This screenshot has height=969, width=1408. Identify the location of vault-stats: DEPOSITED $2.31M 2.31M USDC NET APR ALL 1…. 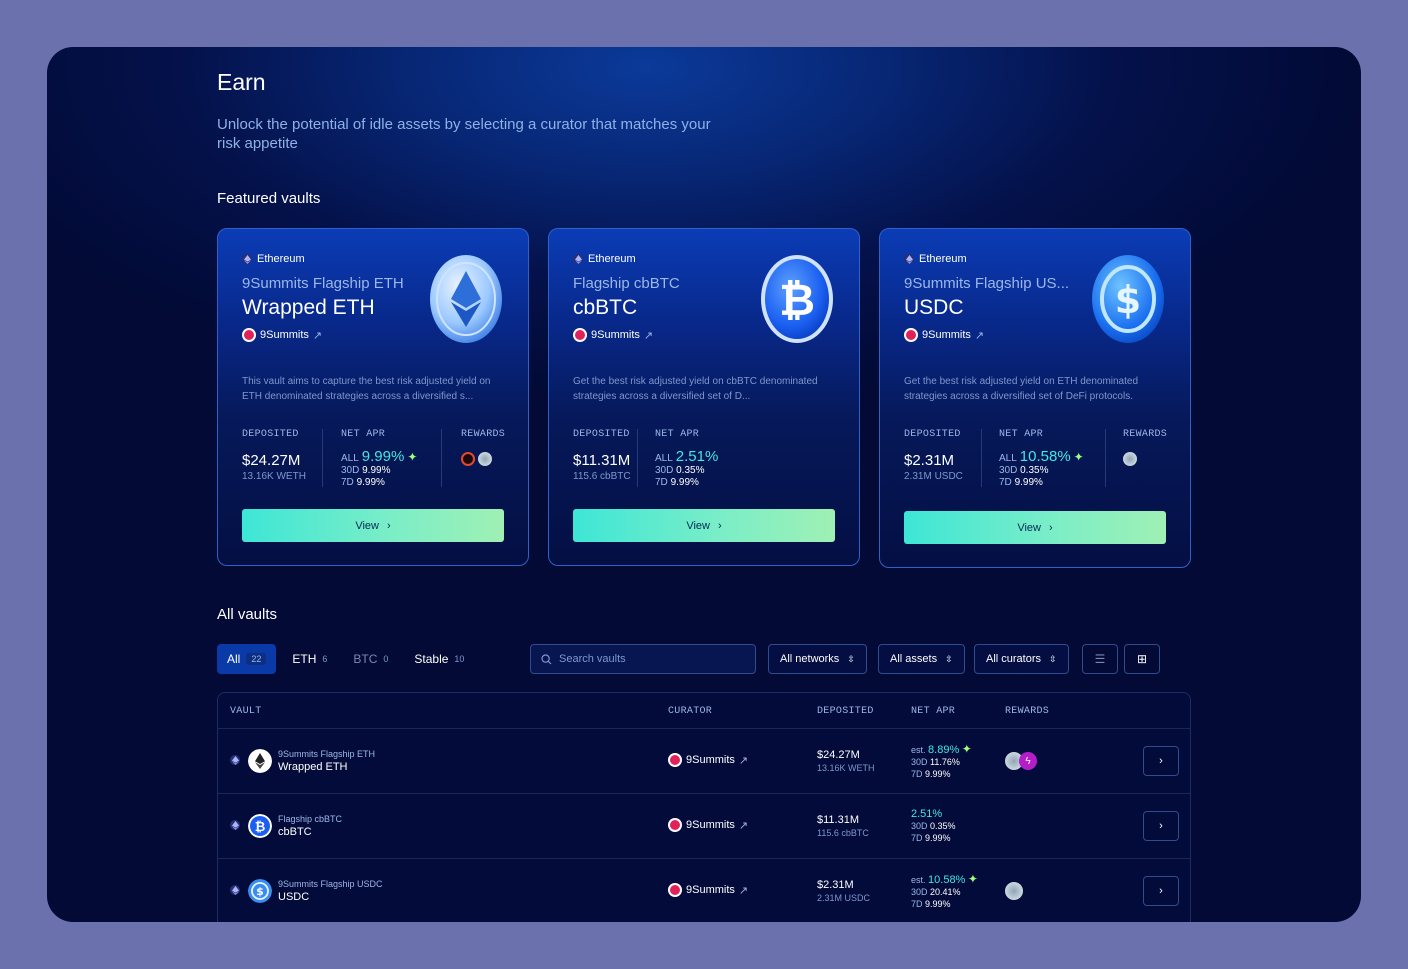
(1036, 459).